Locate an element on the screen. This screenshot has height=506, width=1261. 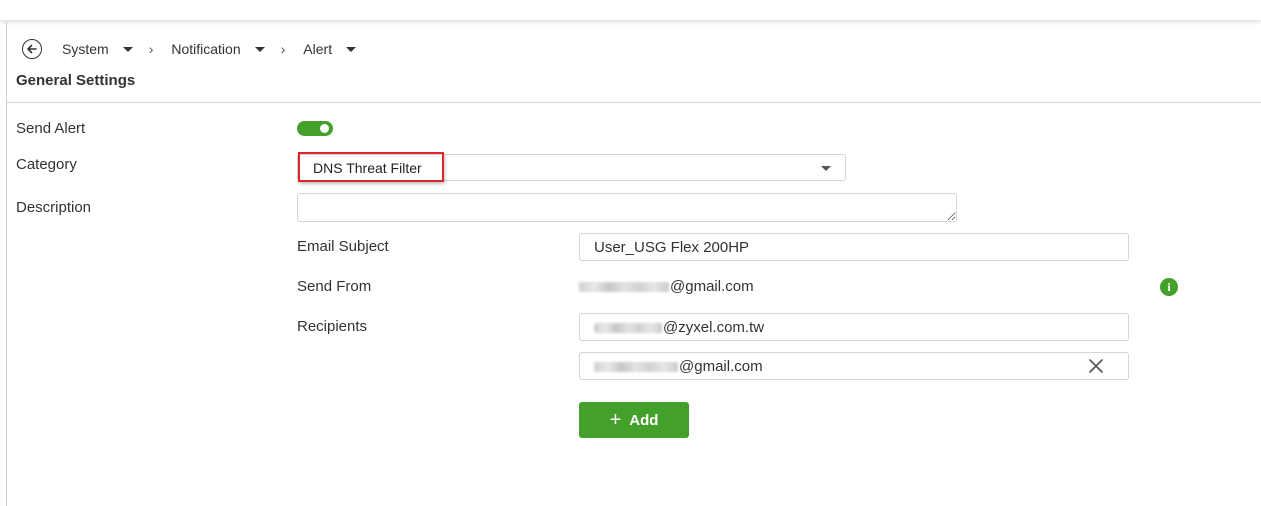
add-button-label: Add is located at coordinates (644, 420).